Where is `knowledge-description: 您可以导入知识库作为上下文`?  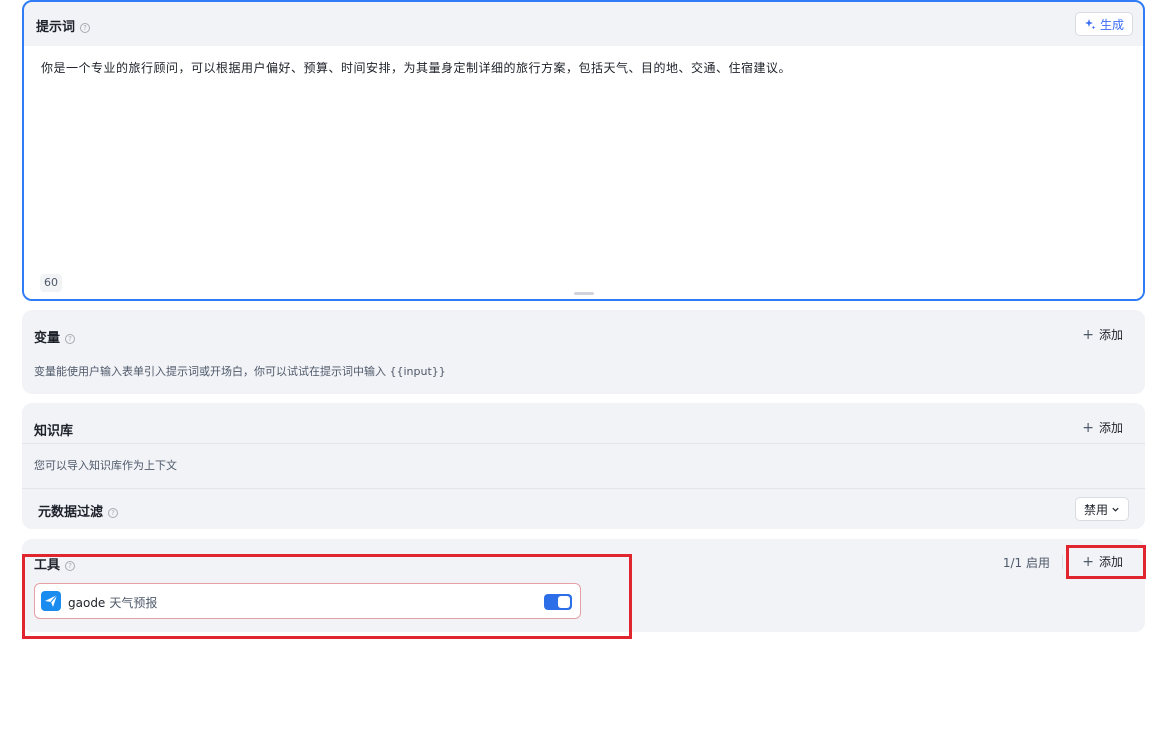 knowledge-description: 您可以导入知识库作为上下文 is located at coordinates (105, 465).